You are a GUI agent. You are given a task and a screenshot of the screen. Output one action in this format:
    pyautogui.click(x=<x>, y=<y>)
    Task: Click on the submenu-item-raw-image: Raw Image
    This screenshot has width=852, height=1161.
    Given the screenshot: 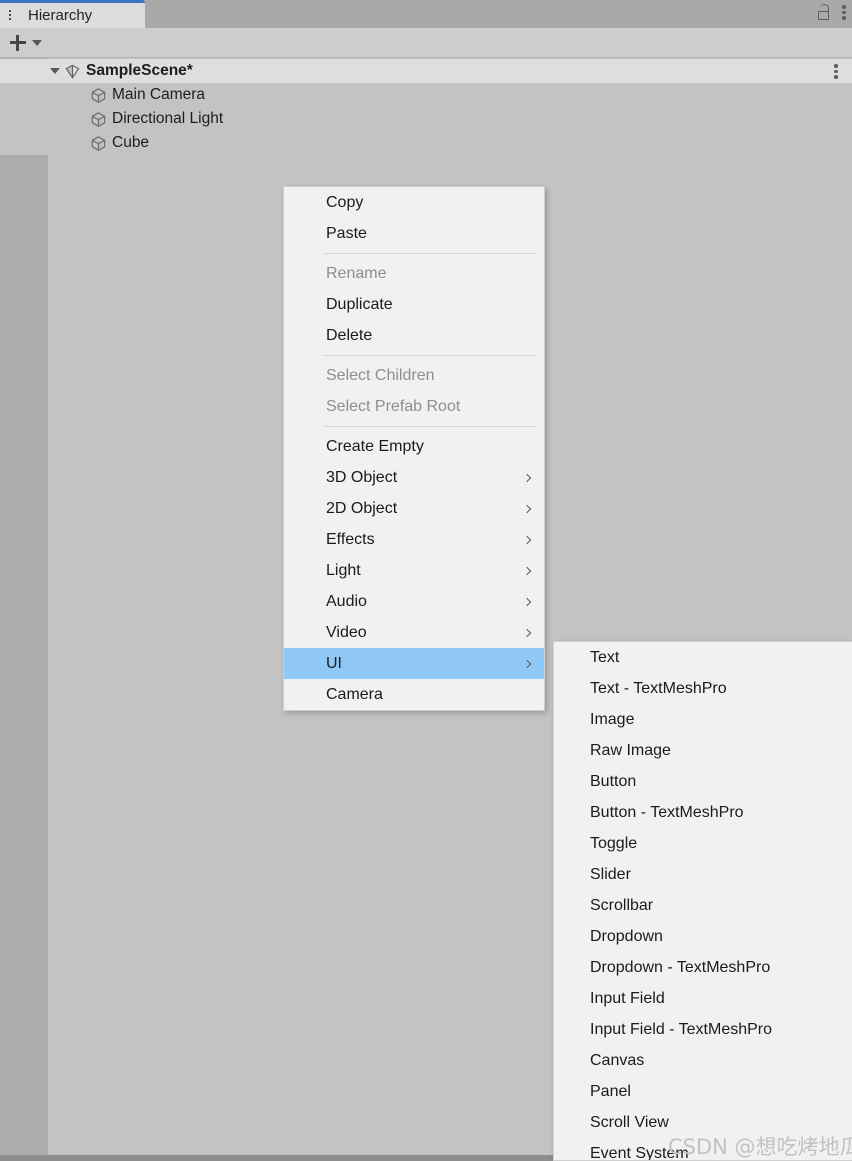 What is the action you would take?
    pyautogui.click(x=703, y=750)
    